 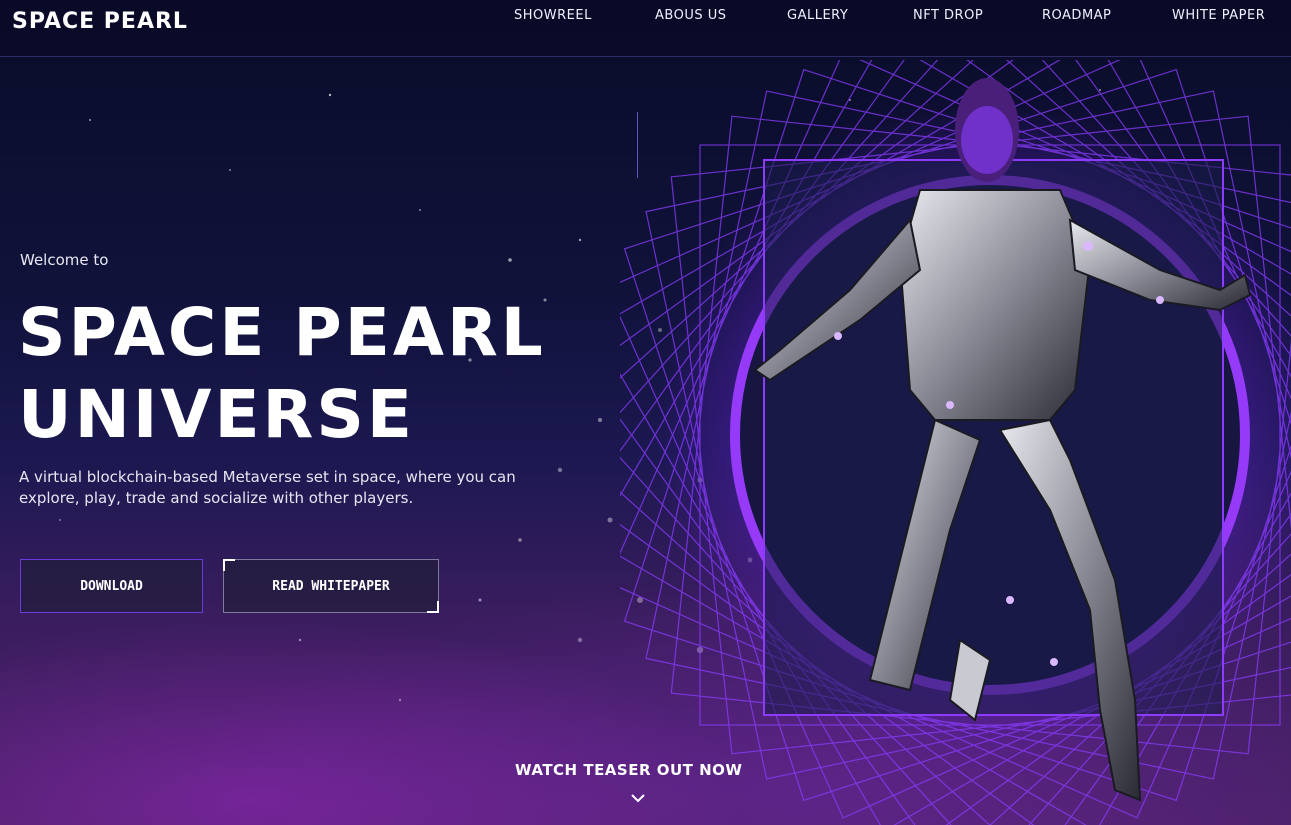 I want to click on corner-accent-top-left, so click(x=229, y=565).